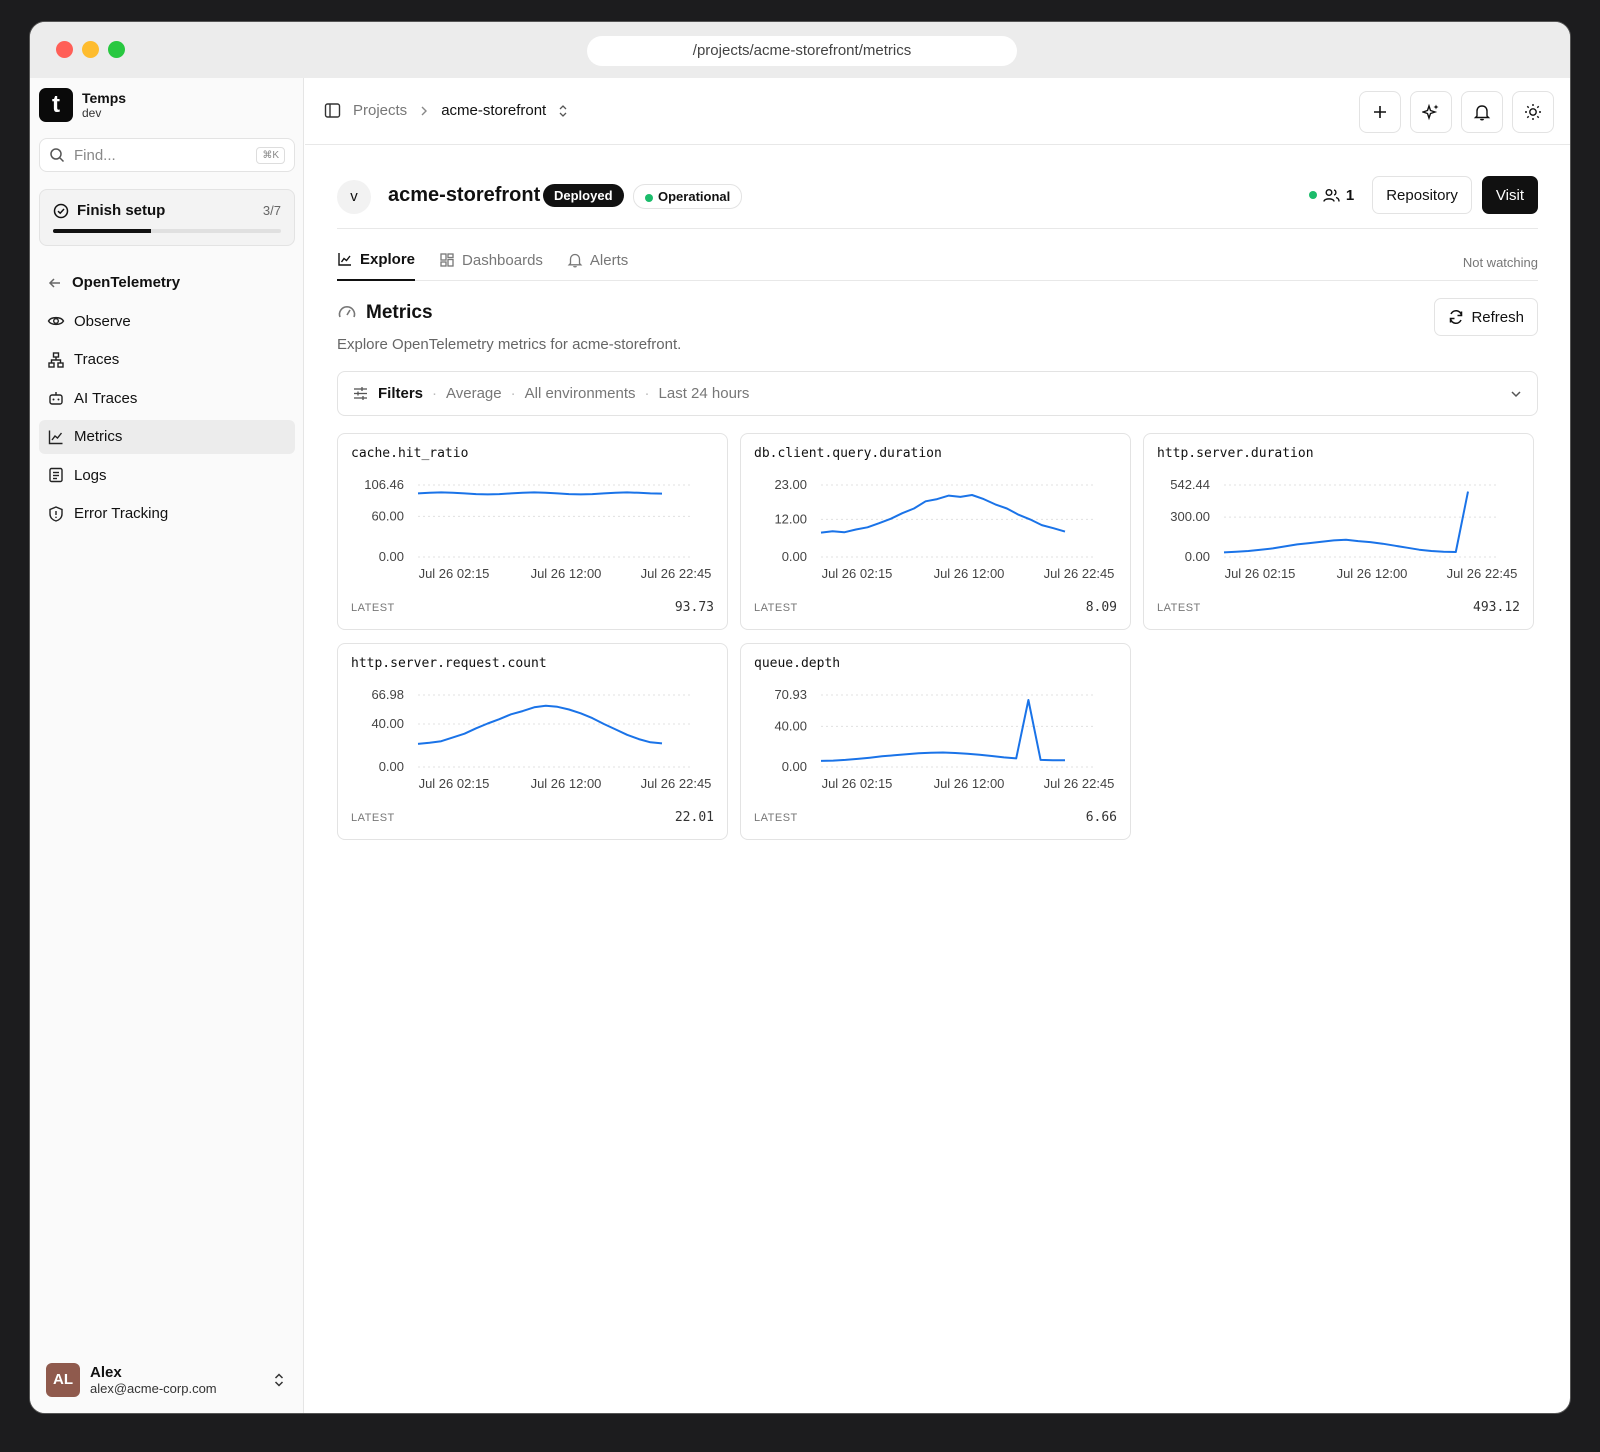 Image resolution: width=1600 pixels, height=1452 pixels. Describe the element at coordinates (97, 359) in the screenshot. I see `sidebar-item-label: Traces` at that location.